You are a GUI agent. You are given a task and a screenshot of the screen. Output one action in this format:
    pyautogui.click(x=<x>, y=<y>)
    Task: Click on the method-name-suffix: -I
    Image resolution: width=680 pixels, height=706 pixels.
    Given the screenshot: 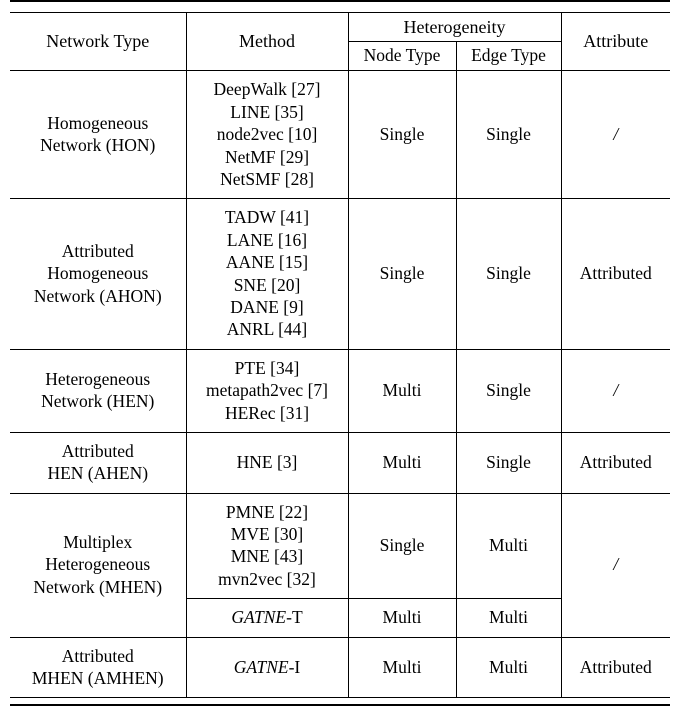 What is the action you would take?
    pyautogui.click(x=294, y=666)
    